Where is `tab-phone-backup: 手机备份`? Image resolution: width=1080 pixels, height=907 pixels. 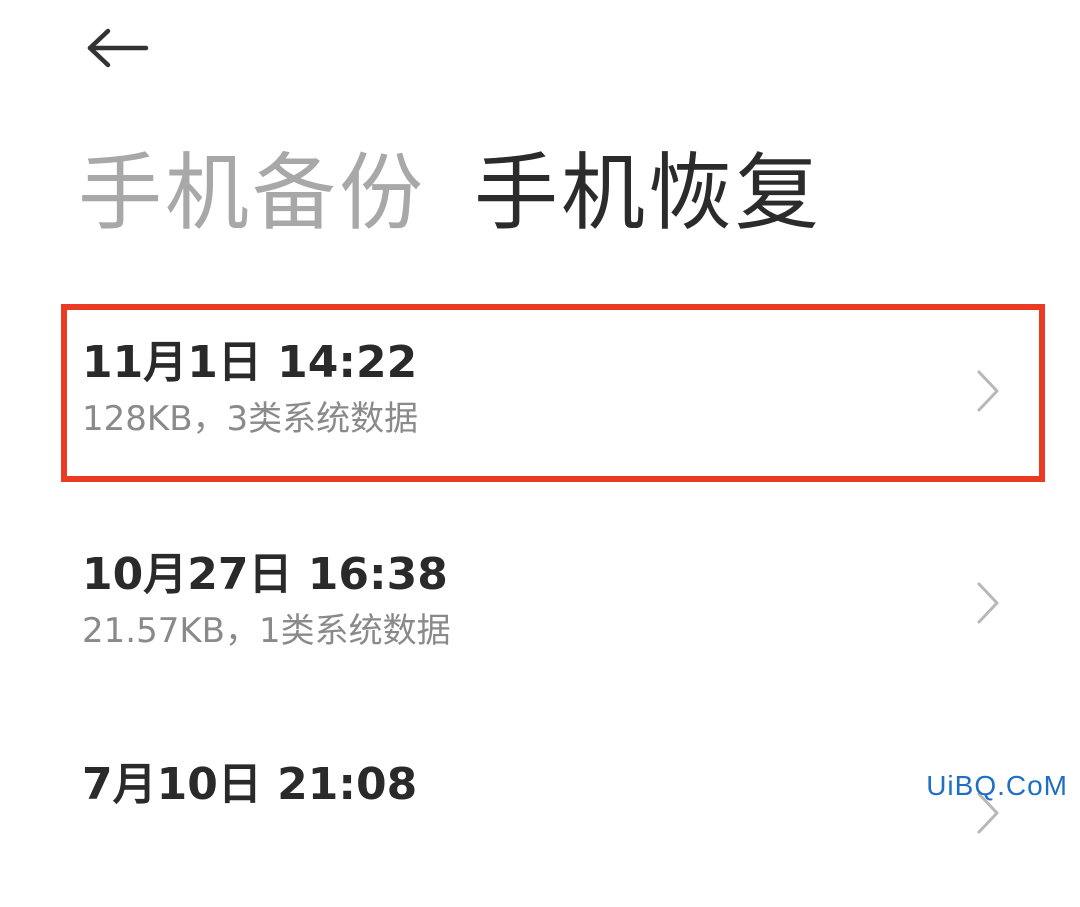
tab-phone-backup: 手机备份 is located at coordinates (252, 193).